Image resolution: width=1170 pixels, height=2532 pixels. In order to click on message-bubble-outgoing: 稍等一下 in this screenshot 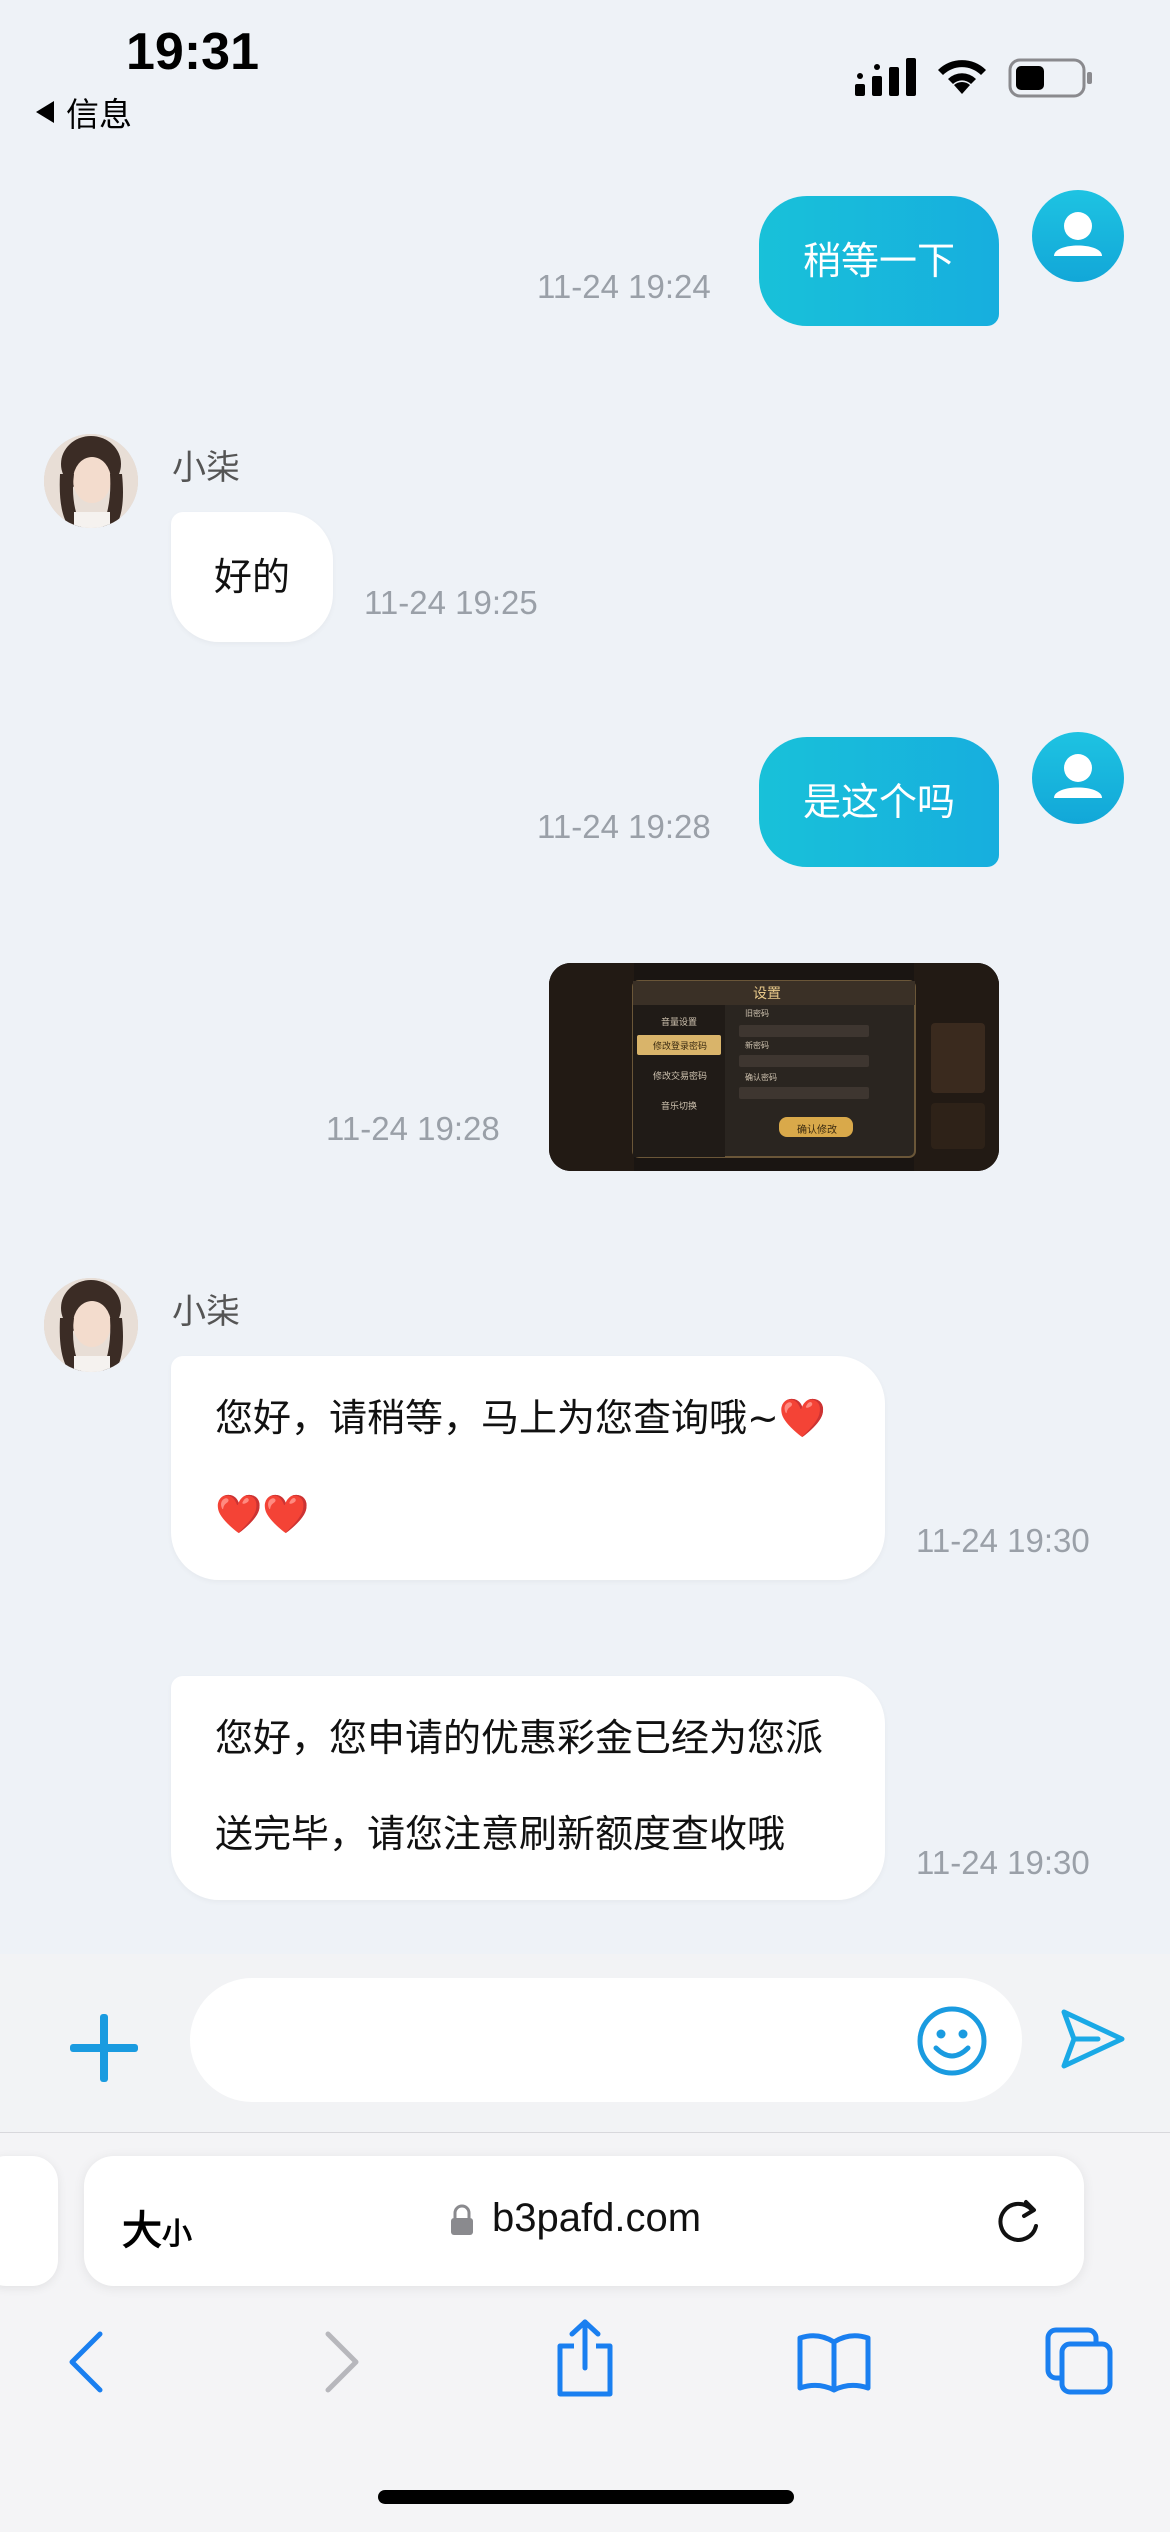, I will do `click(879, 261)`.